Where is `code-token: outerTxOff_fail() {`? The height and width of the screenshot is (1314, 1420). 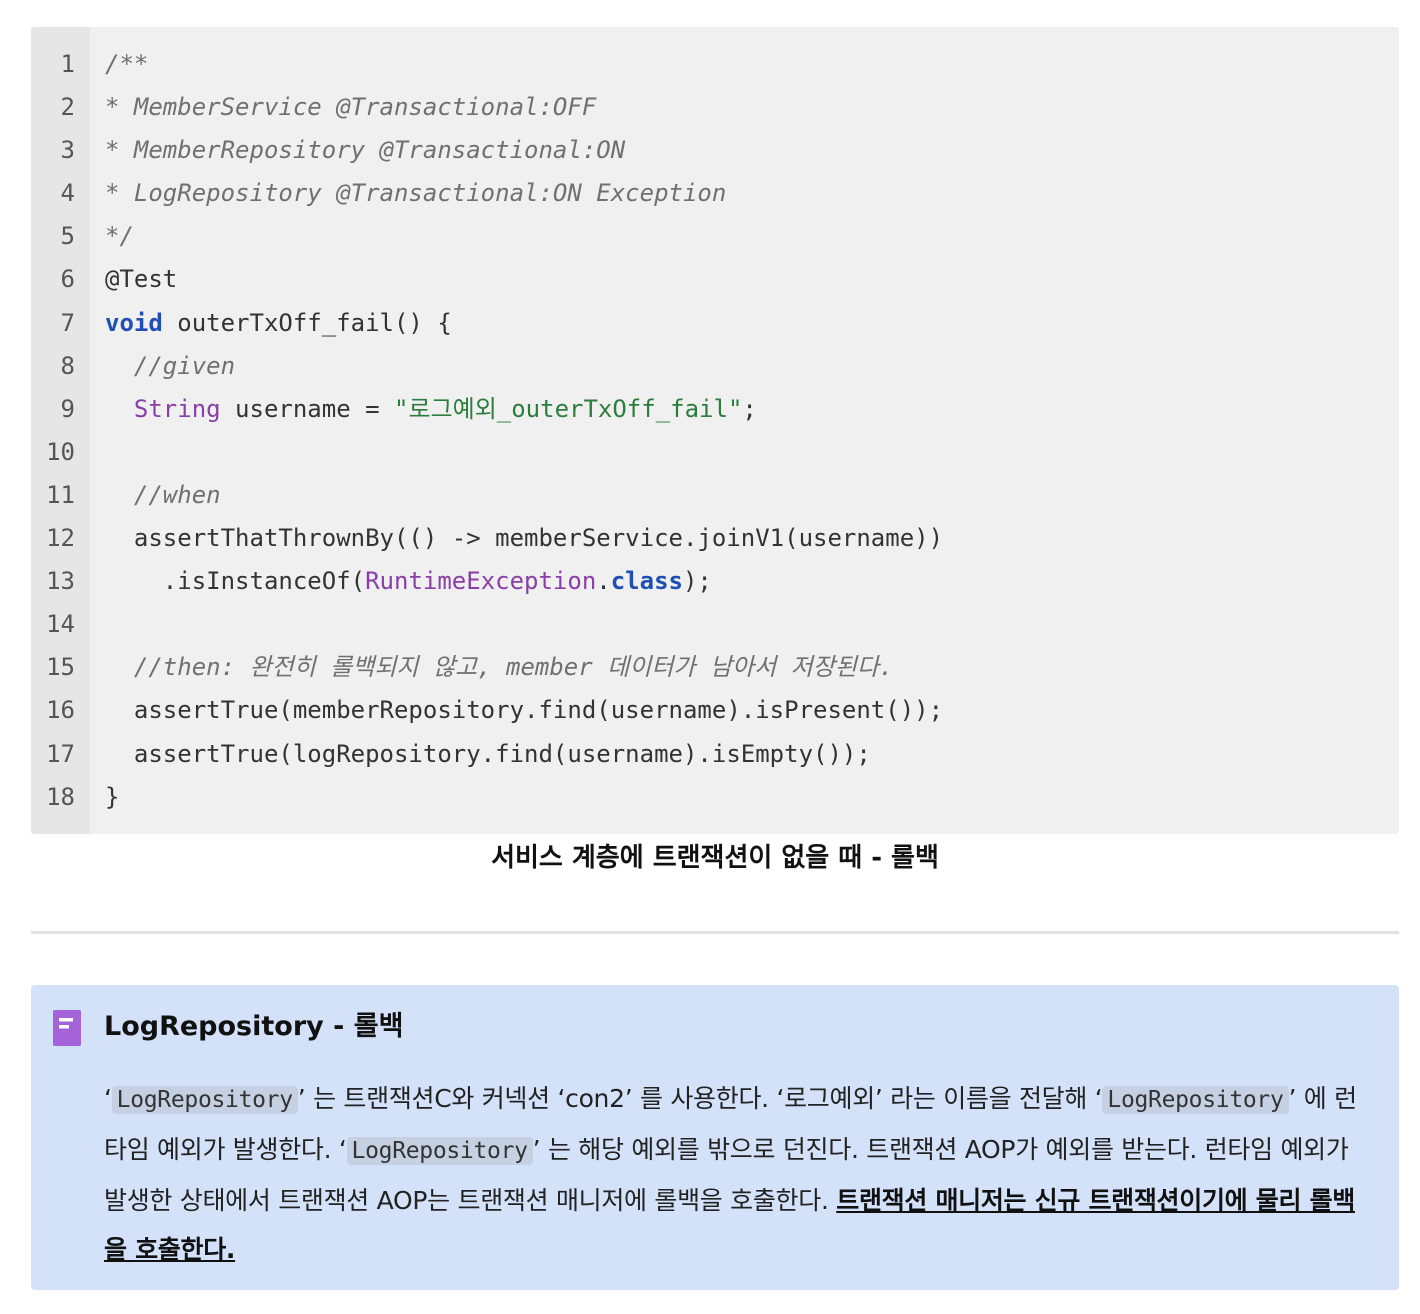
code-token: outerTxOff_fail() { is located at coordinates (307, 322).